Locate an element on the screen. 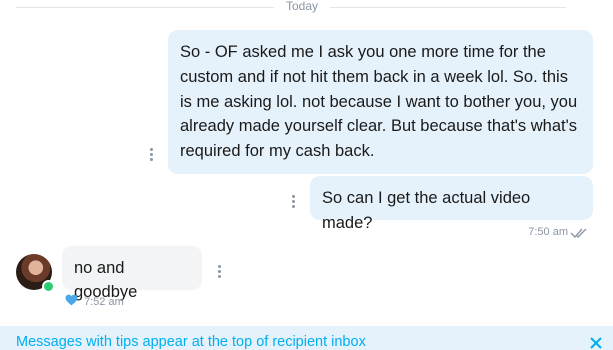 The image size is (613, 350). outgoing-message-meta: 7:50 am is located at coordinates (546, 233).